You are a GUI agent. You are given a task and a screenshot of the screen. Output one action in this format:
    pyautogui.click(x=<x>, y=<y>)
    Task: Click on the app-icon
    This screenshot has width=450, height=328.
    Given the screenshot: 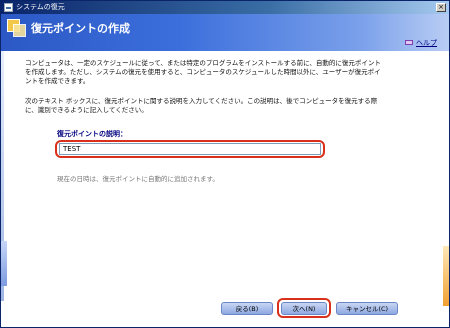 What is the action you would take?
    pyautogui.click(x=8, y=7)
    